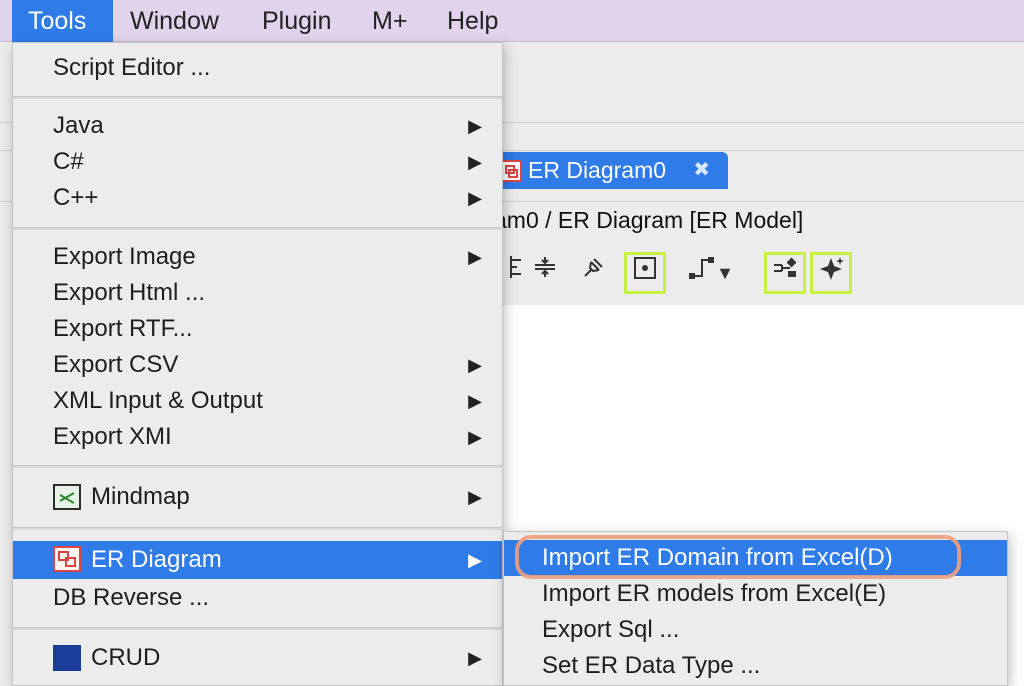 The image size is (1024, 686). I want to click on tab-er-diagram0: ER Diagram0 ✖, so click(611, 170).